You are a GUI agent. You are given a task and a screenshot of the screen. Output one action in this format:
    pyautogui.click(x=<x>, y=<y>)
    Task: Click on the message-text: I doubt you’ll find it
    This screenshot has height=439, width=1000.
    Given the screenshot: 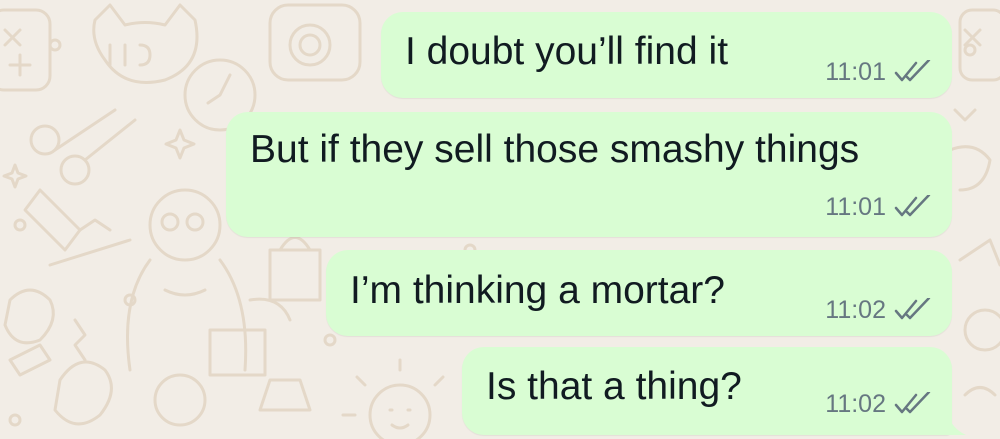 What is the action you would take?
    pyautogui.click(x=567, y=51)
    